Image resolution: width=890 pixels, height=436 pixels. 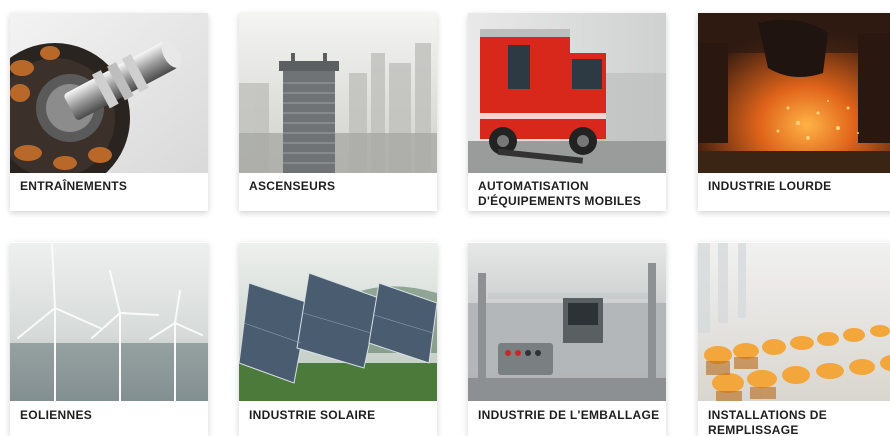 What do you see at coordinates (768, 422) in the screenshot?
I see `card-label: INSTALLATIONS DE REMPLISSAGE` at bounding box center [768, 422].